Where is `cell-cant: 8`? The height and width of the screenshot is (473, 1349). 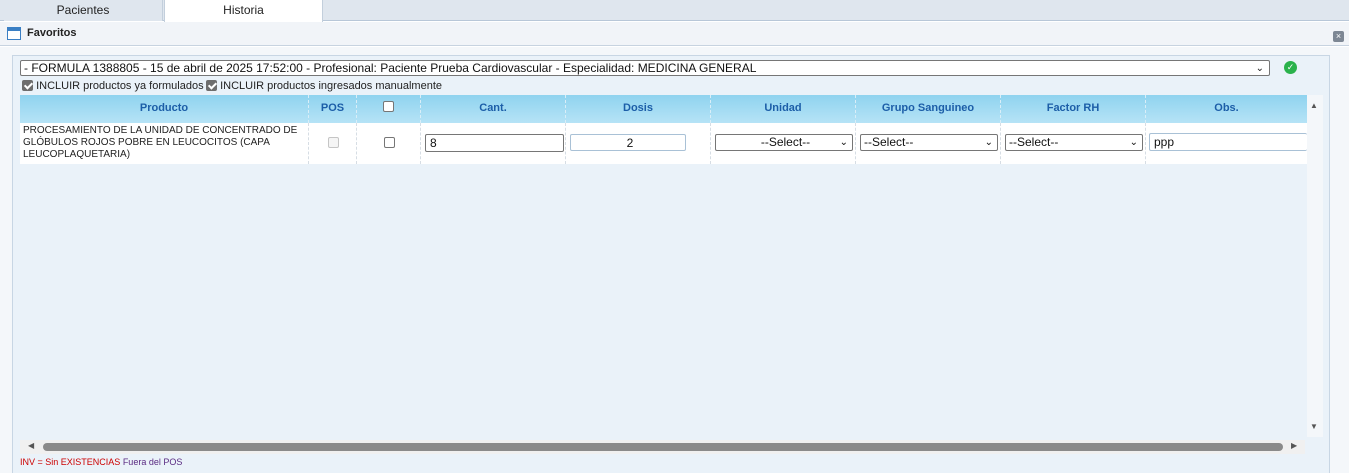
cell-cant: 8 is located at coordinates (493, 143).